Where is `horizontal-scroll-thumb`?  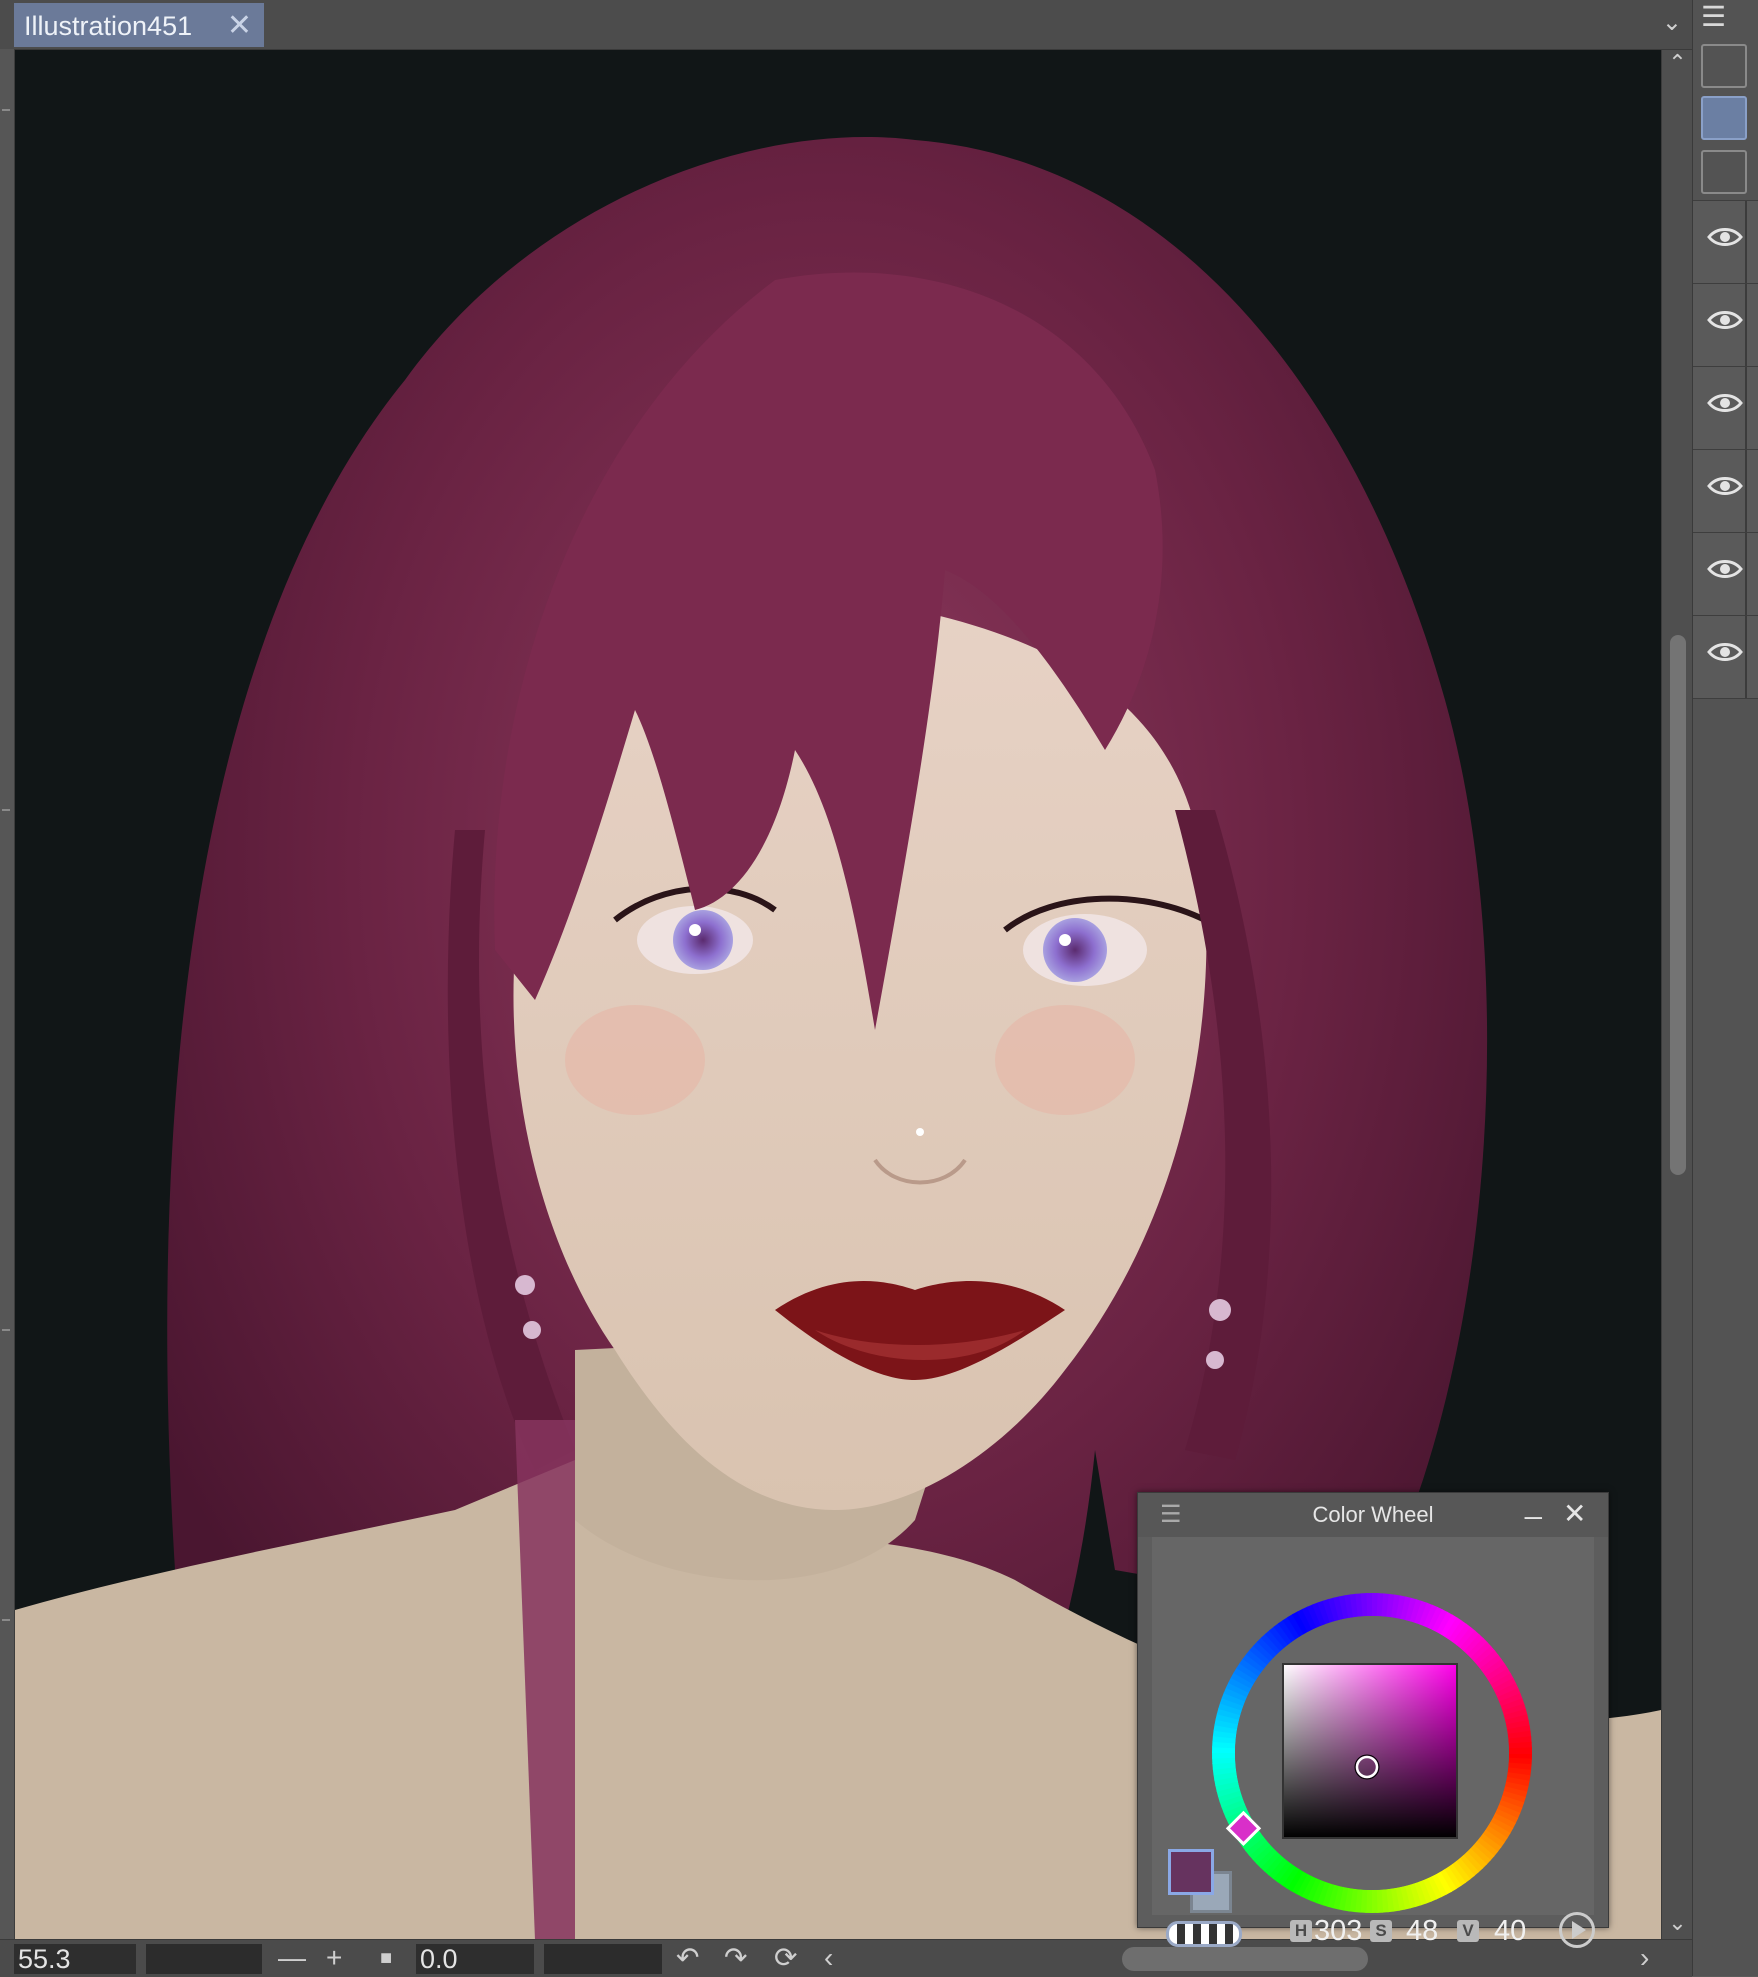
horizontal-scroll-thumb is located at coordinates (1245, 1959).